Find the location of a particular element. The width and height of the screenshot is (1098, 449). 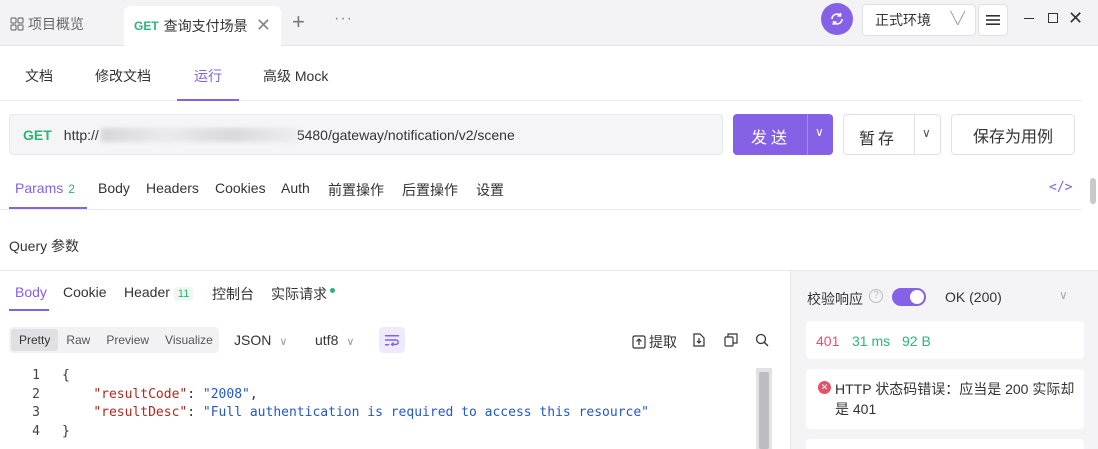

code-line: 4} is located at coordinates (386, 433).